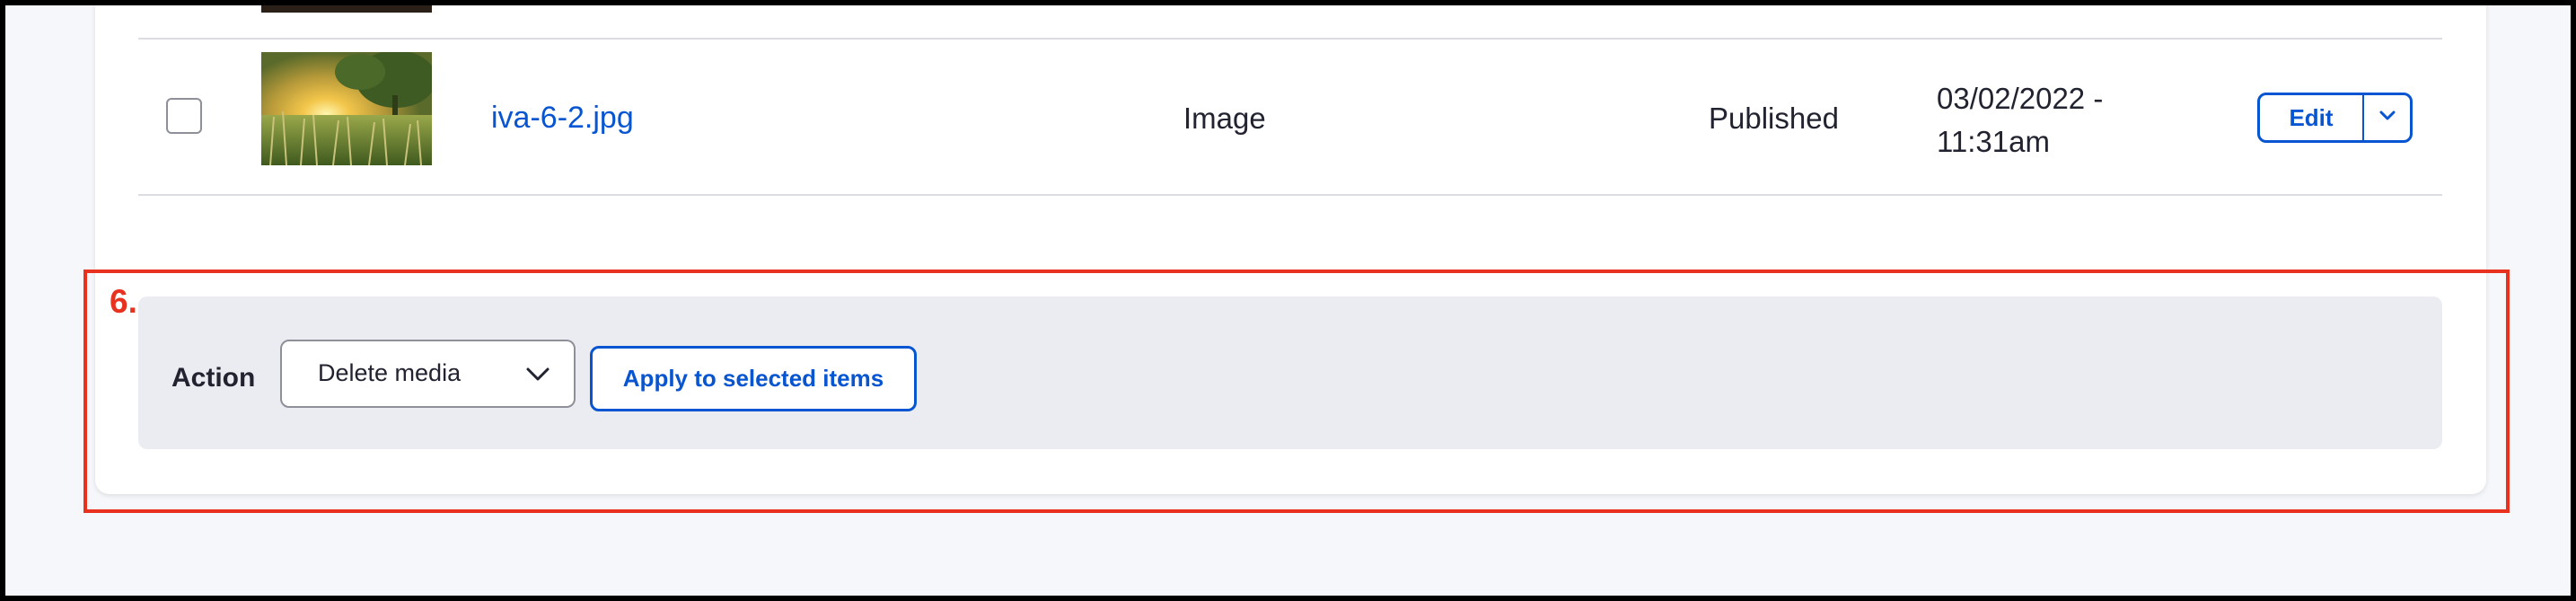 This screenshot has width=2576, height=601. What do you see at coordinates (753, 378) in the screenshot?
I see `apply-to-selected-button: Apply to selected items` at bounding box center [753, 378].